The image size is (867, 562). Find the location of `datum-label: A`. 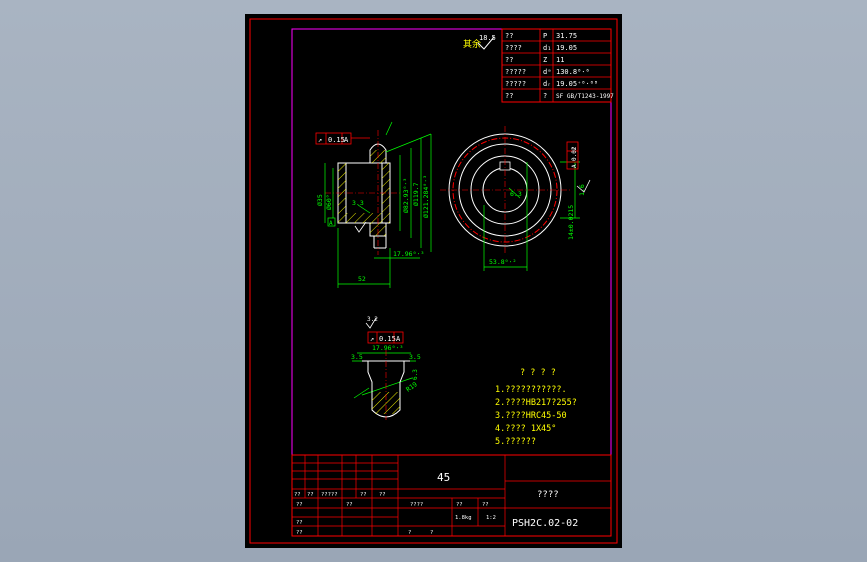

datum-label: A is located at coordinates (331, 223).